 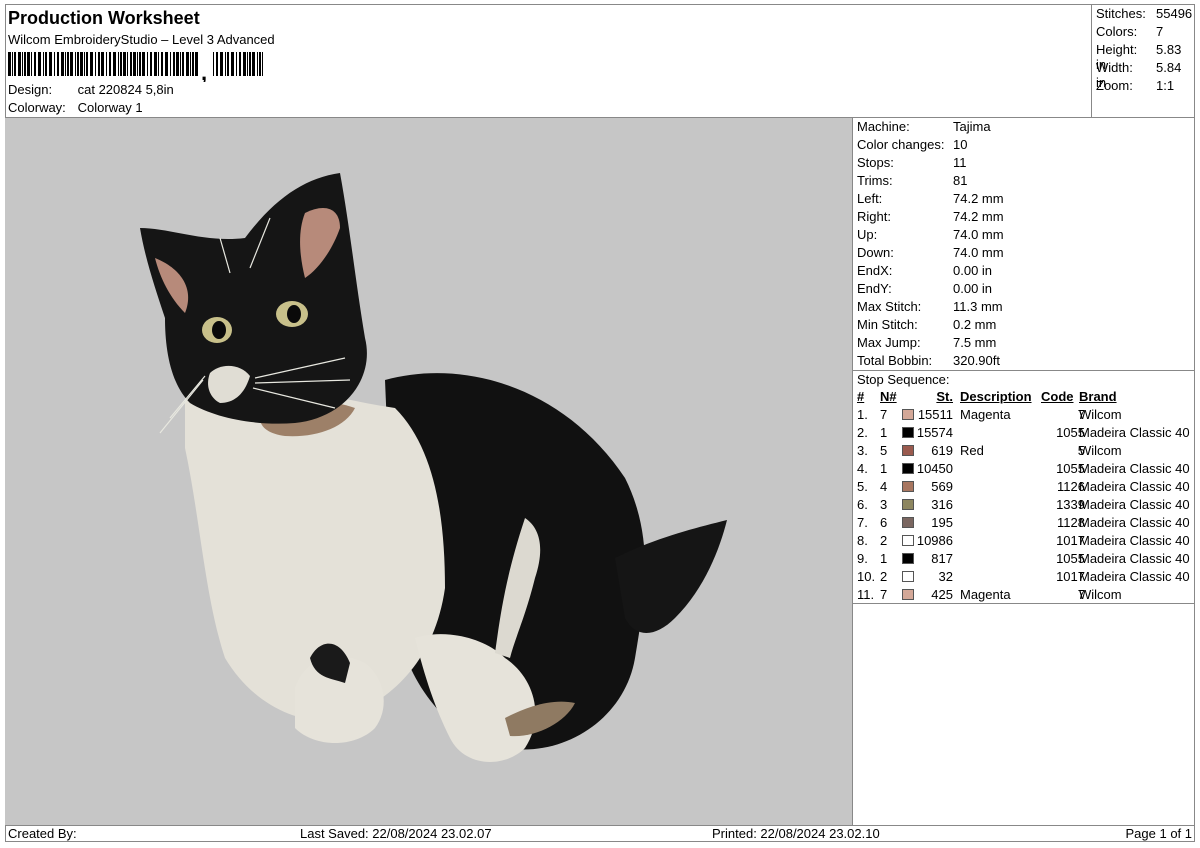 What do you see at coordinates (862, 432) in the screenshot?
I see `stop-number: 2.` at bounding box center [862, 432].